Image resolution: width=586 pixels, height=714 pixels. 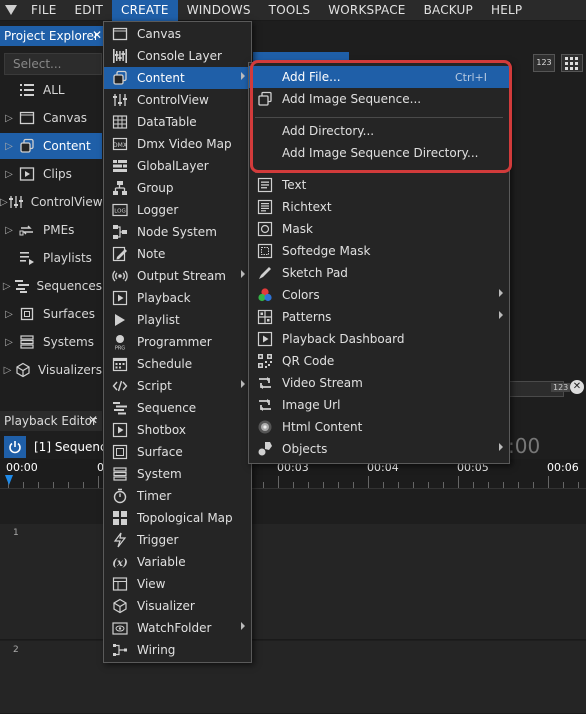 What do you see at coordinates (51, 342) in the screenshot?
I see `tree-item-systems: ▷ Systems` at bounding box center [51, 342].